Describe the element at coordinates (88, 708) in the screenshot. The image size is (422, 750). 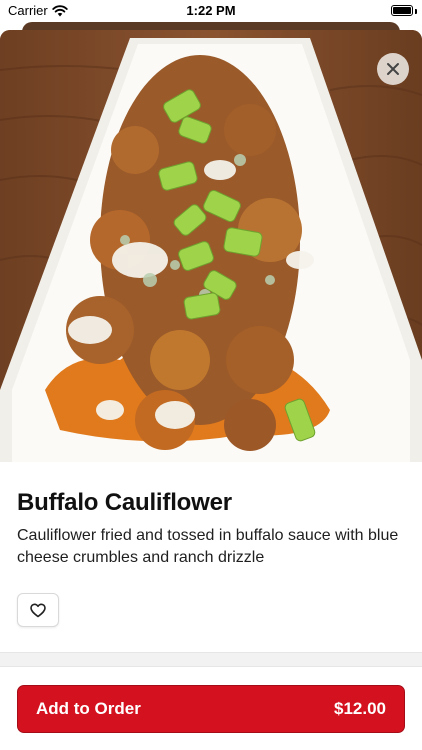
I see `add-to-order-label: Add to Order` at that location.